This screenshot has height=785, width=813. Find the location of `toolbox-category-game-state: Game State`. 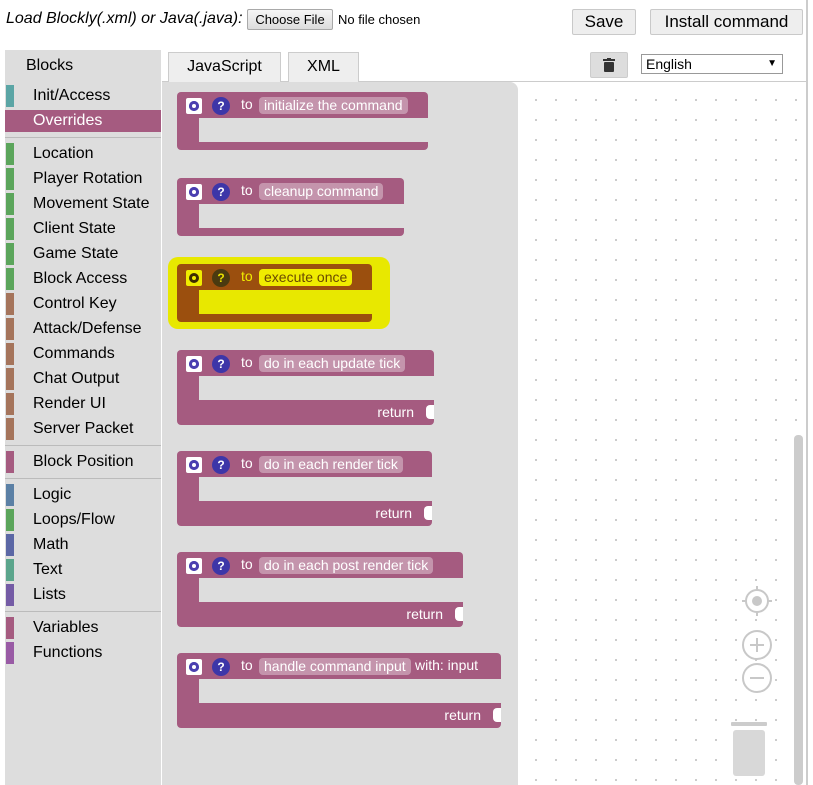

toolbox-category-game-state: Game State is located at coordinates (83, 254).